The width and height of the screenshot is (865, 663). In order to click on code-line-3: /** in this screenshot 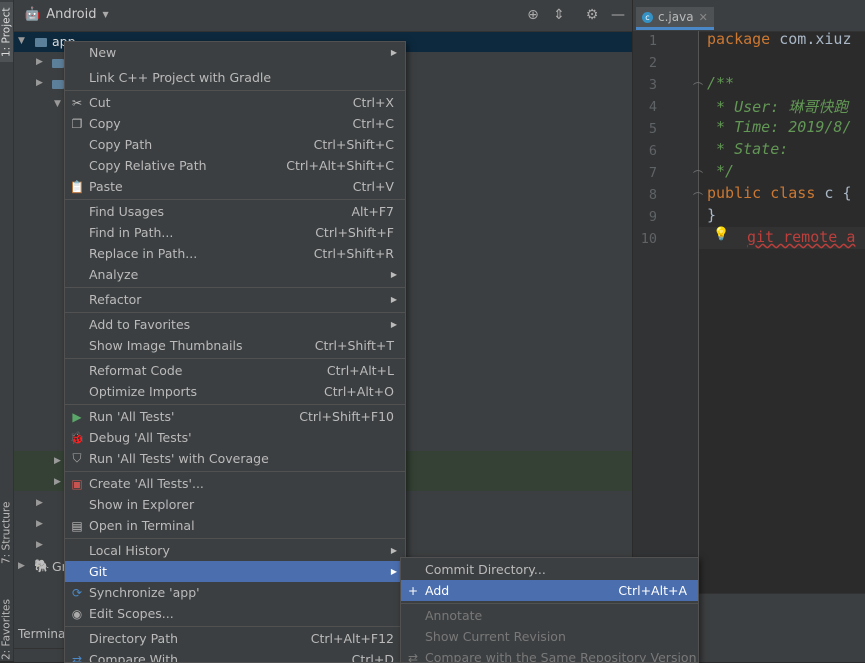, I will do `click(720, 83)`.